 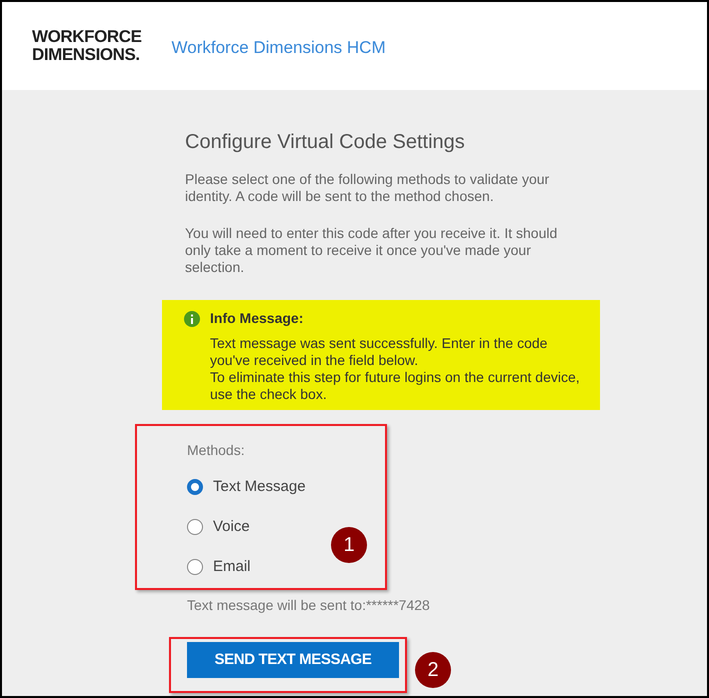 I want to click on info-title: Info Message:, so click(x=257, y=318).